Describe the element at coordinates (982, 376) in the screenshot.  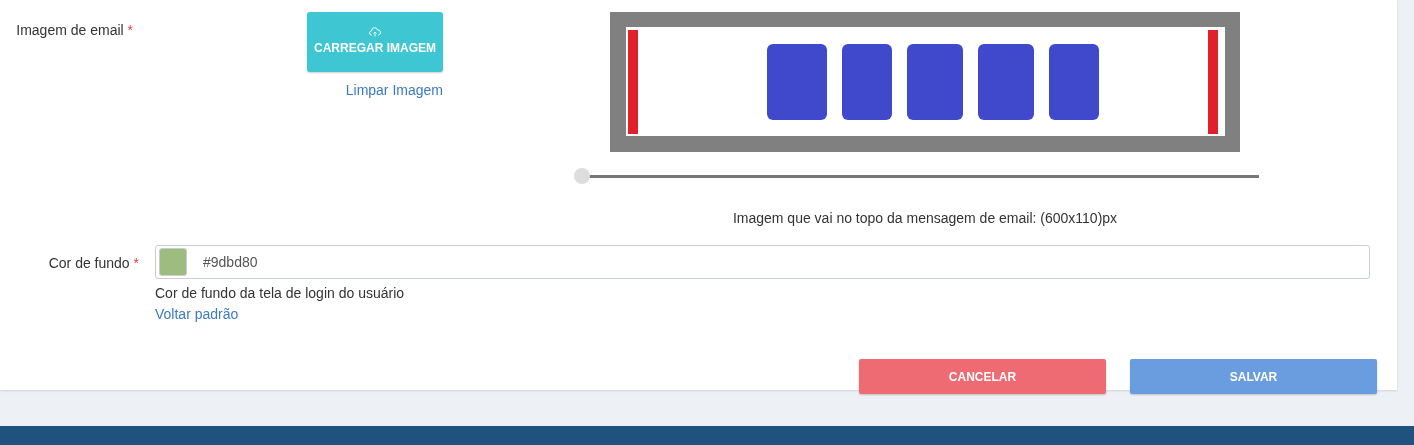
I see `cancel-button: CANCELAR` at that location.